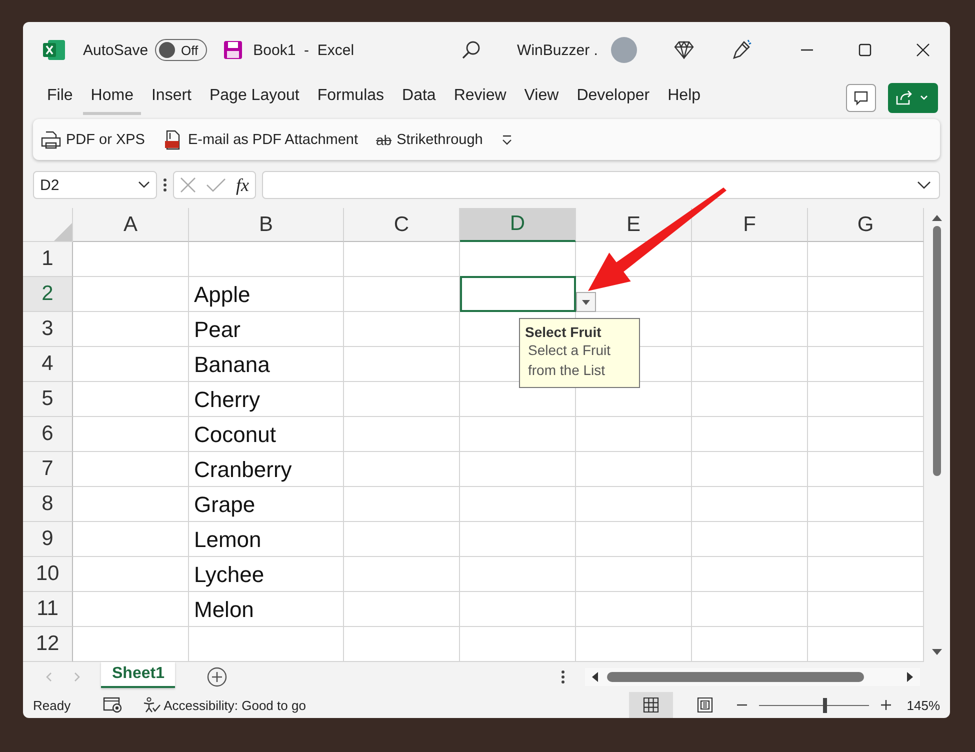  I want to click on account-name: WinBuzzer ., so click(557, 50).